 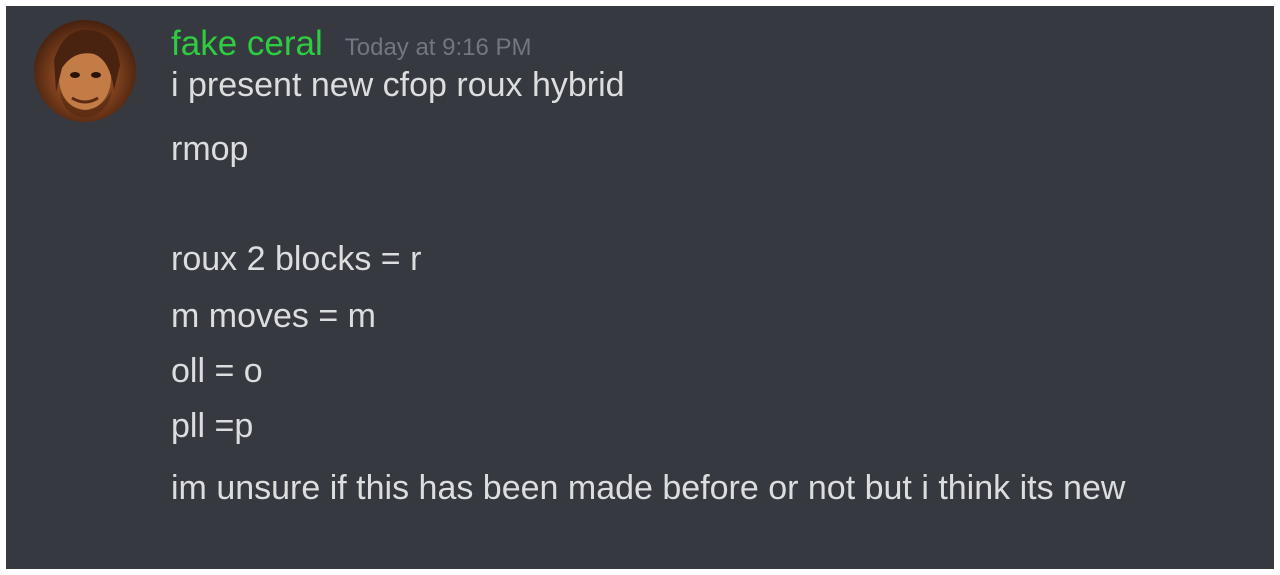 What do you see at coordinates (247, 44) in the screenshot?
I see `username: fake ceral` at bounding box center [247, 44].